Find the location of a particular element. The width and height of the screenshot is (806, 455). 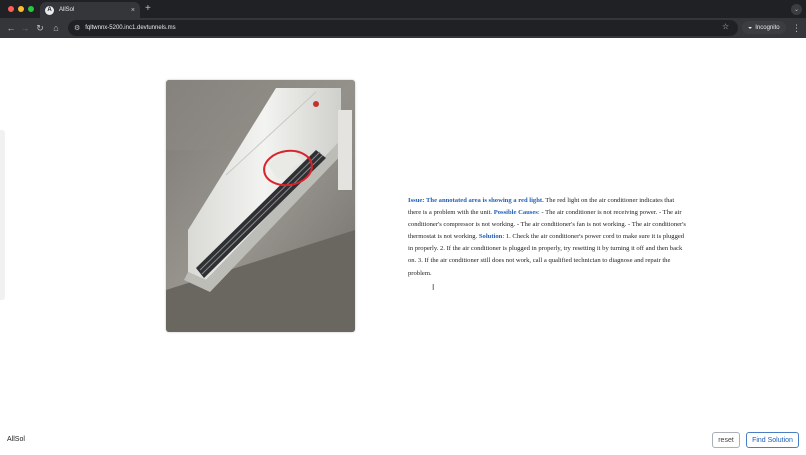

incognito-icon: ◒ is located at coordinates (750, 27).